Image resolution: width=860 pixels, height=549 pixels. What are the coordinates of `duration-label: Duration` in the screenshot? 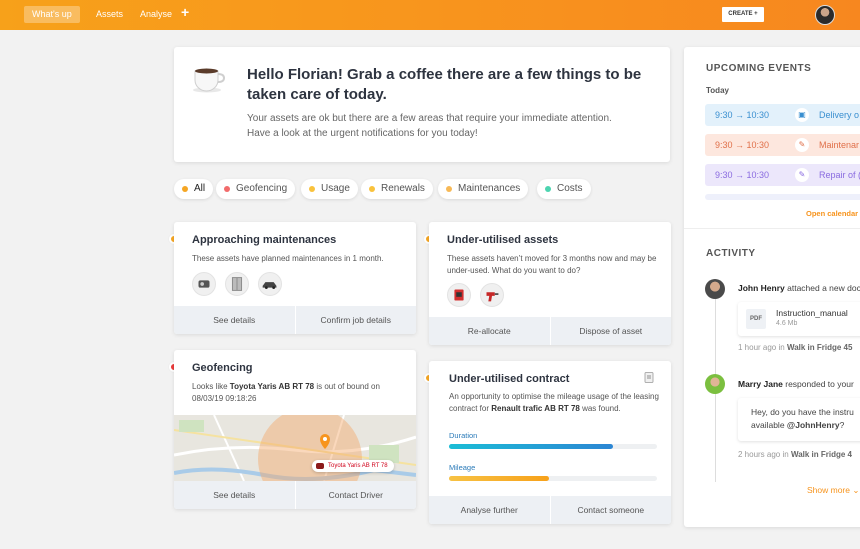 It's located at (463, 435).